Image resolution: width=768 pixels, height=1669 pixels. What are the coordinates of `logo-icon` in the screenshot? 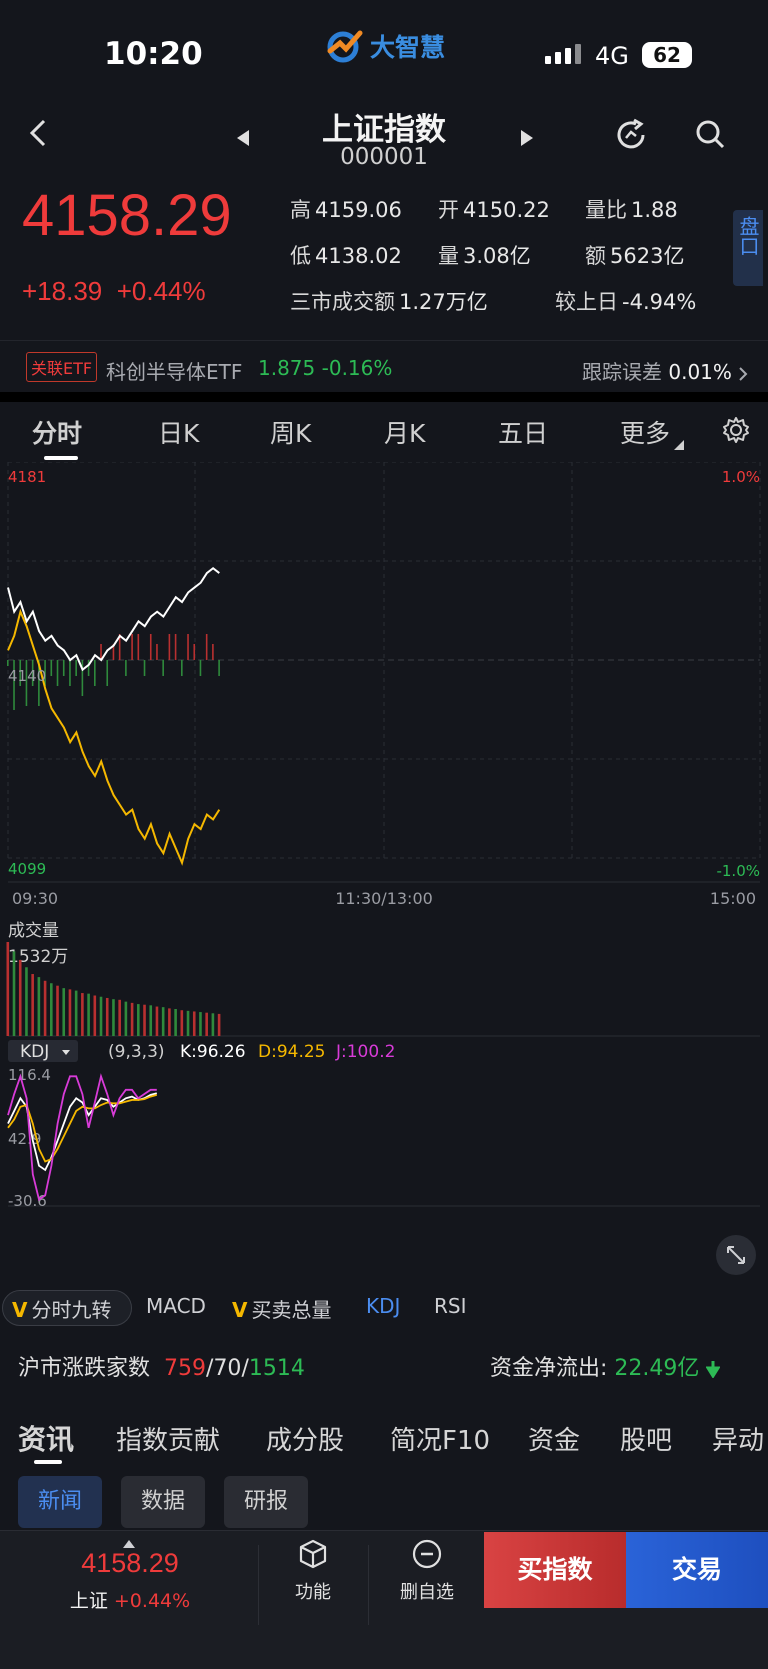 It's located at (345, 46).